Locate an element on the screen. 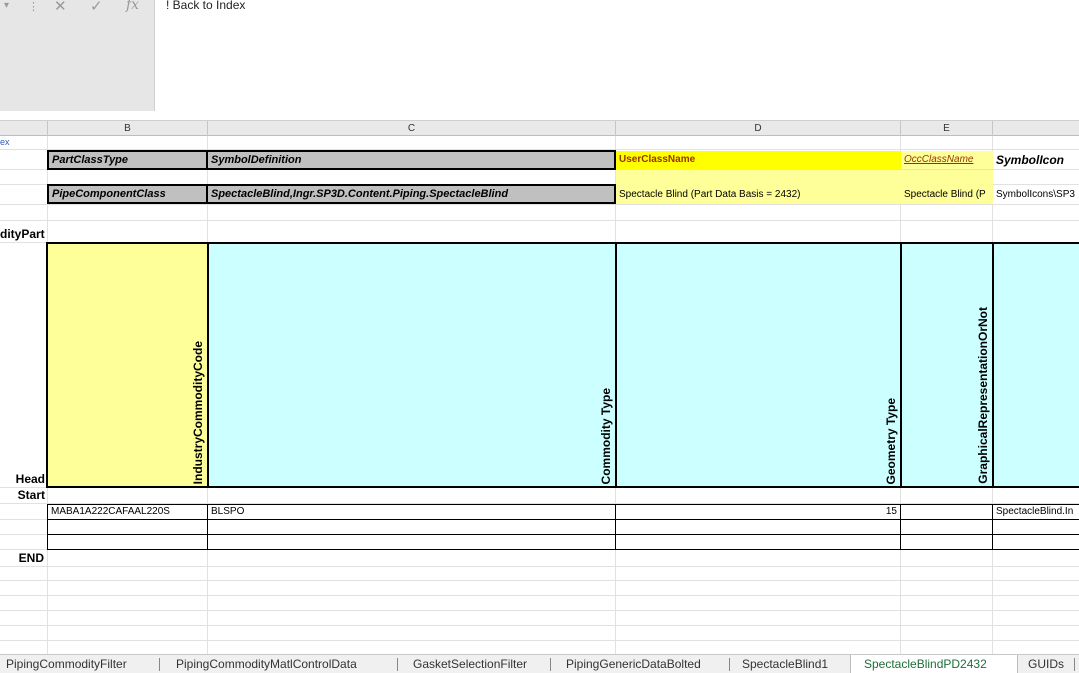  tab-piping-generic-data-bolted: PipingGenericDataBolted is located at coordinates (633, 664).